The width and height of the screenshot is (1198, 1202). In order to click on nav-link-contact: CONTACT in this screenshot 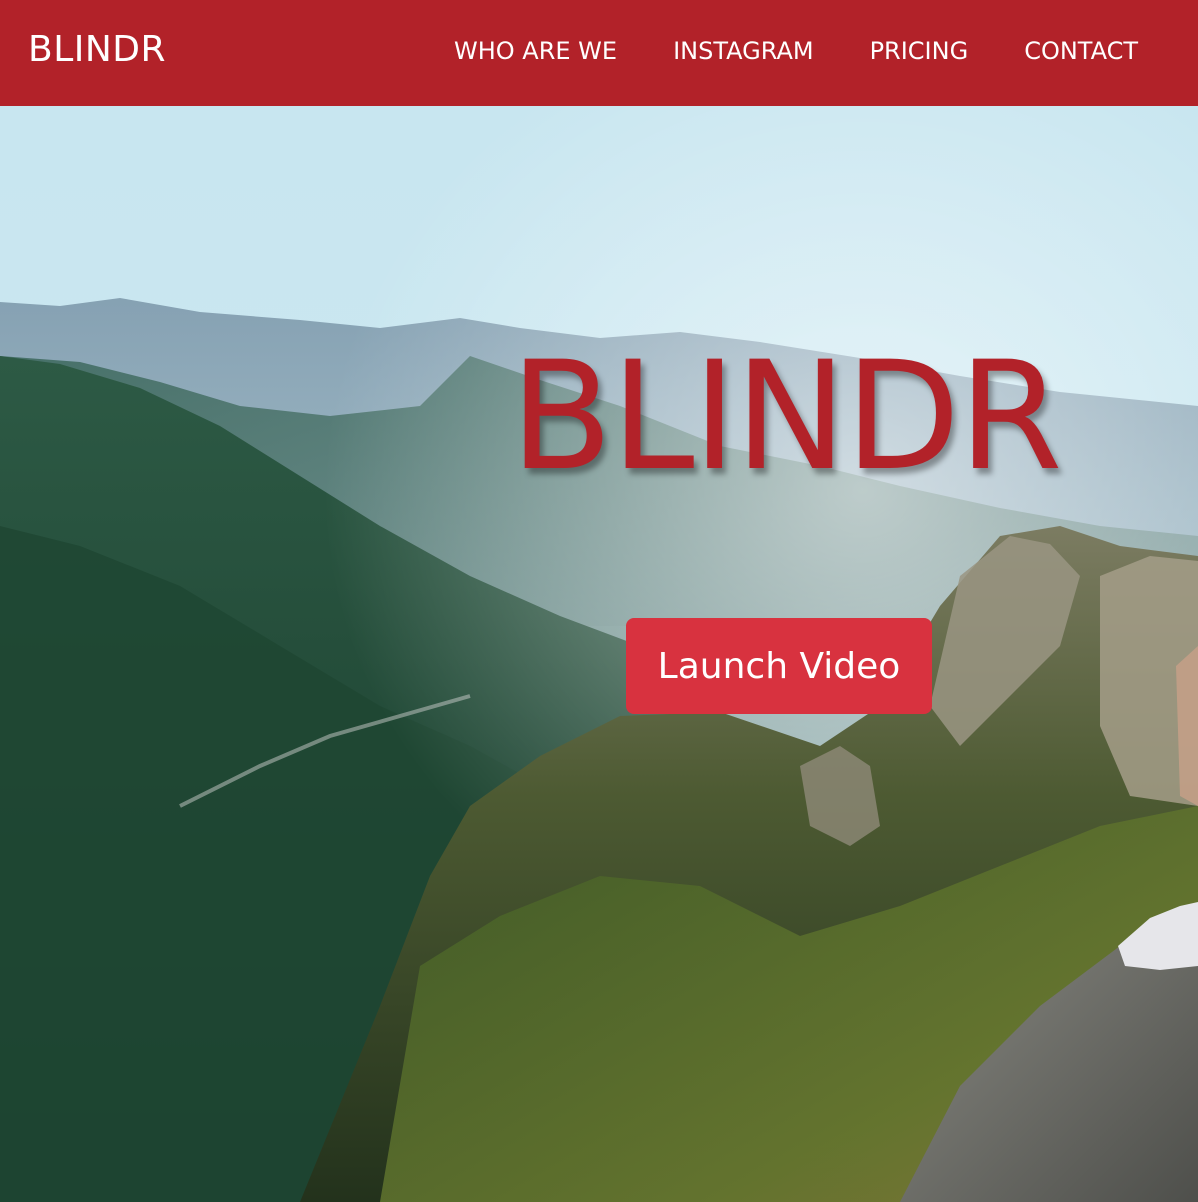, I will do `click(1081, 51)`.